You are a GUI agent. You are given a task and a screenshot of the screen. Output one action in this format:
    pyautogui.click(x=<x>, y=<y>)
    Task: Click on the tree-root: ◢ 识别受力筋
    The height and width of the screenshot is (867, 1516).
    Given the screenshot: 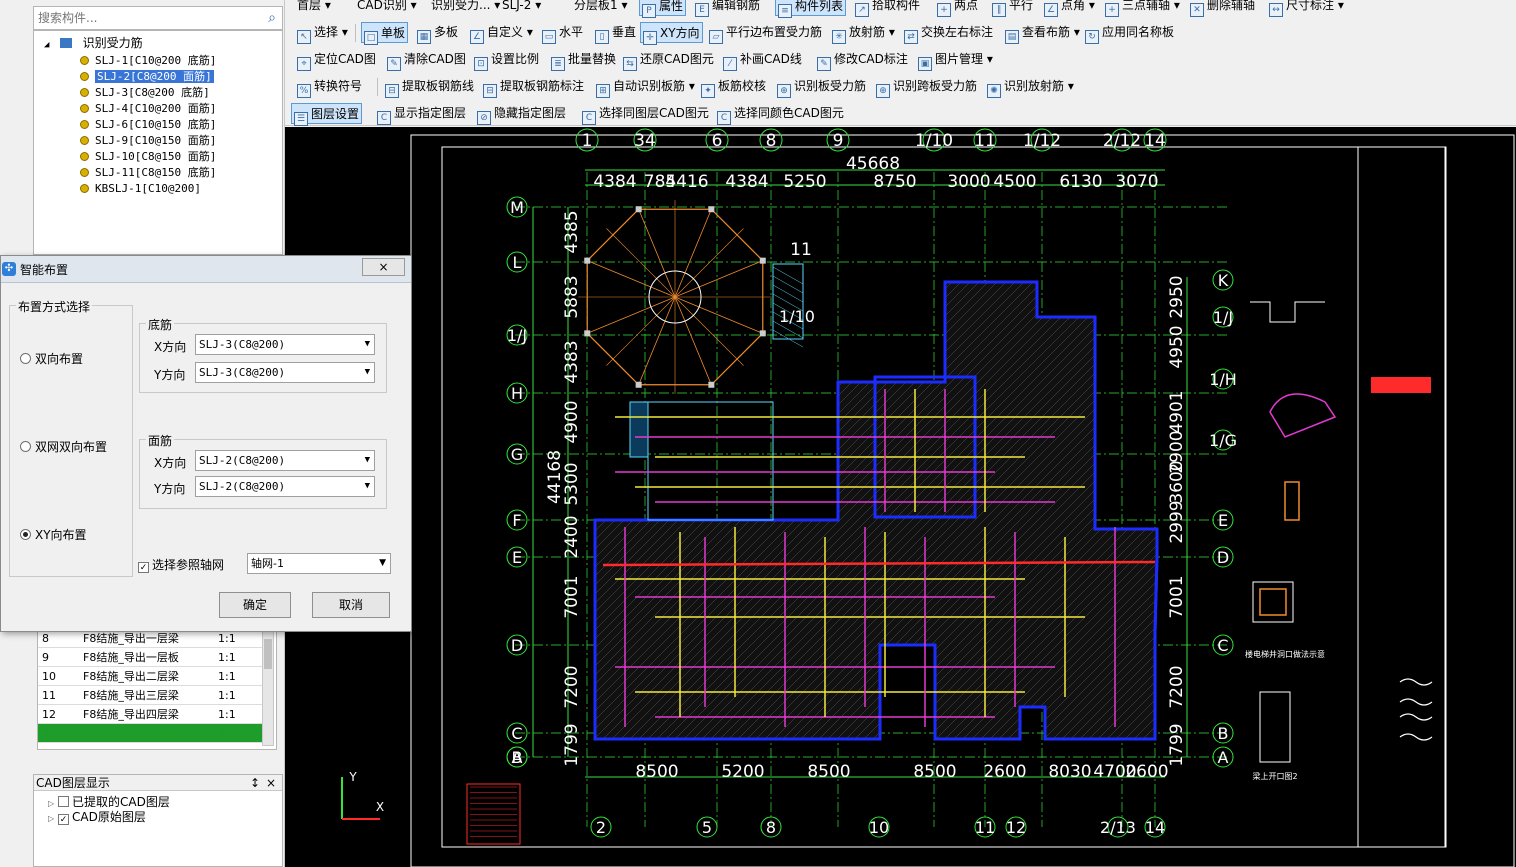 What is the action you would take?
    pyautogui.click(x=93, y=43)
    